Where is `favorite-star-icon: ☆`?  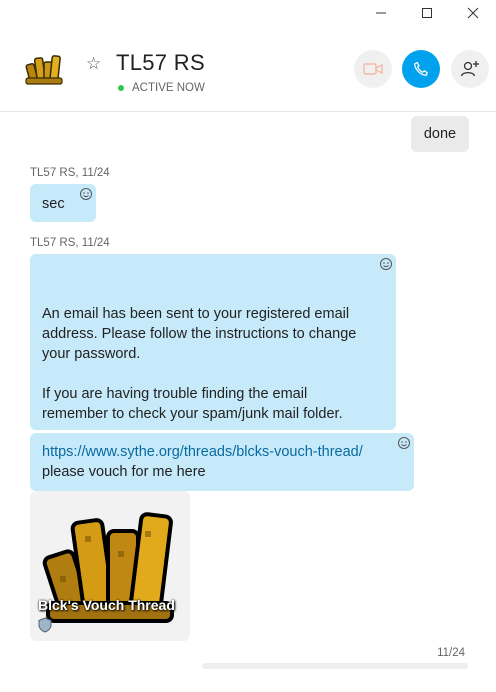
favorite-star-icon: ☆ is located at coordinates (93, 64).